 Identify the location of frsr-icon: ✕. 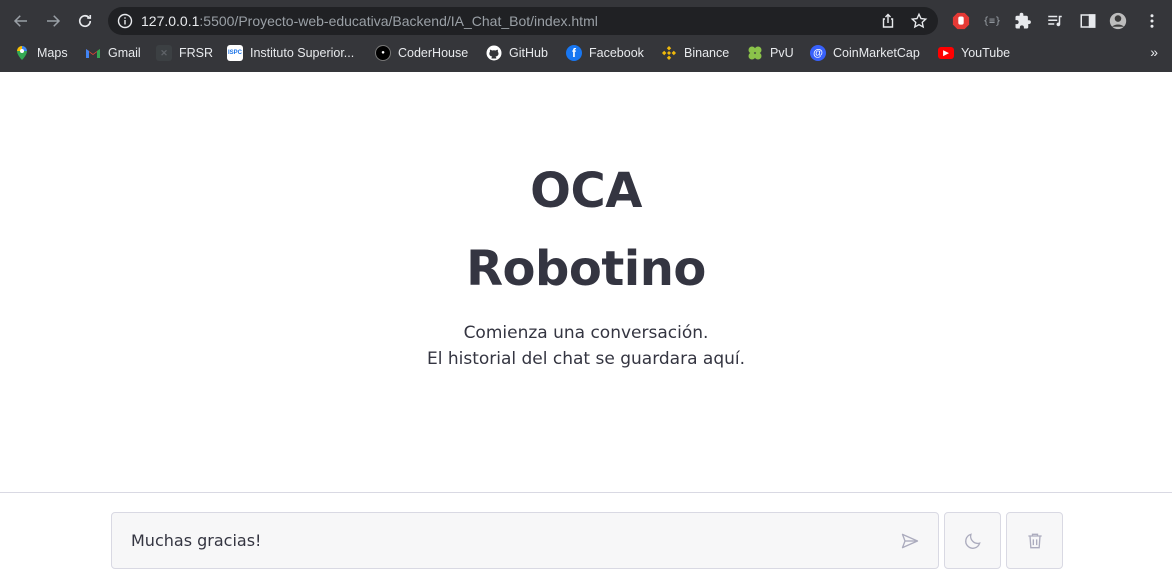
(164, 53).